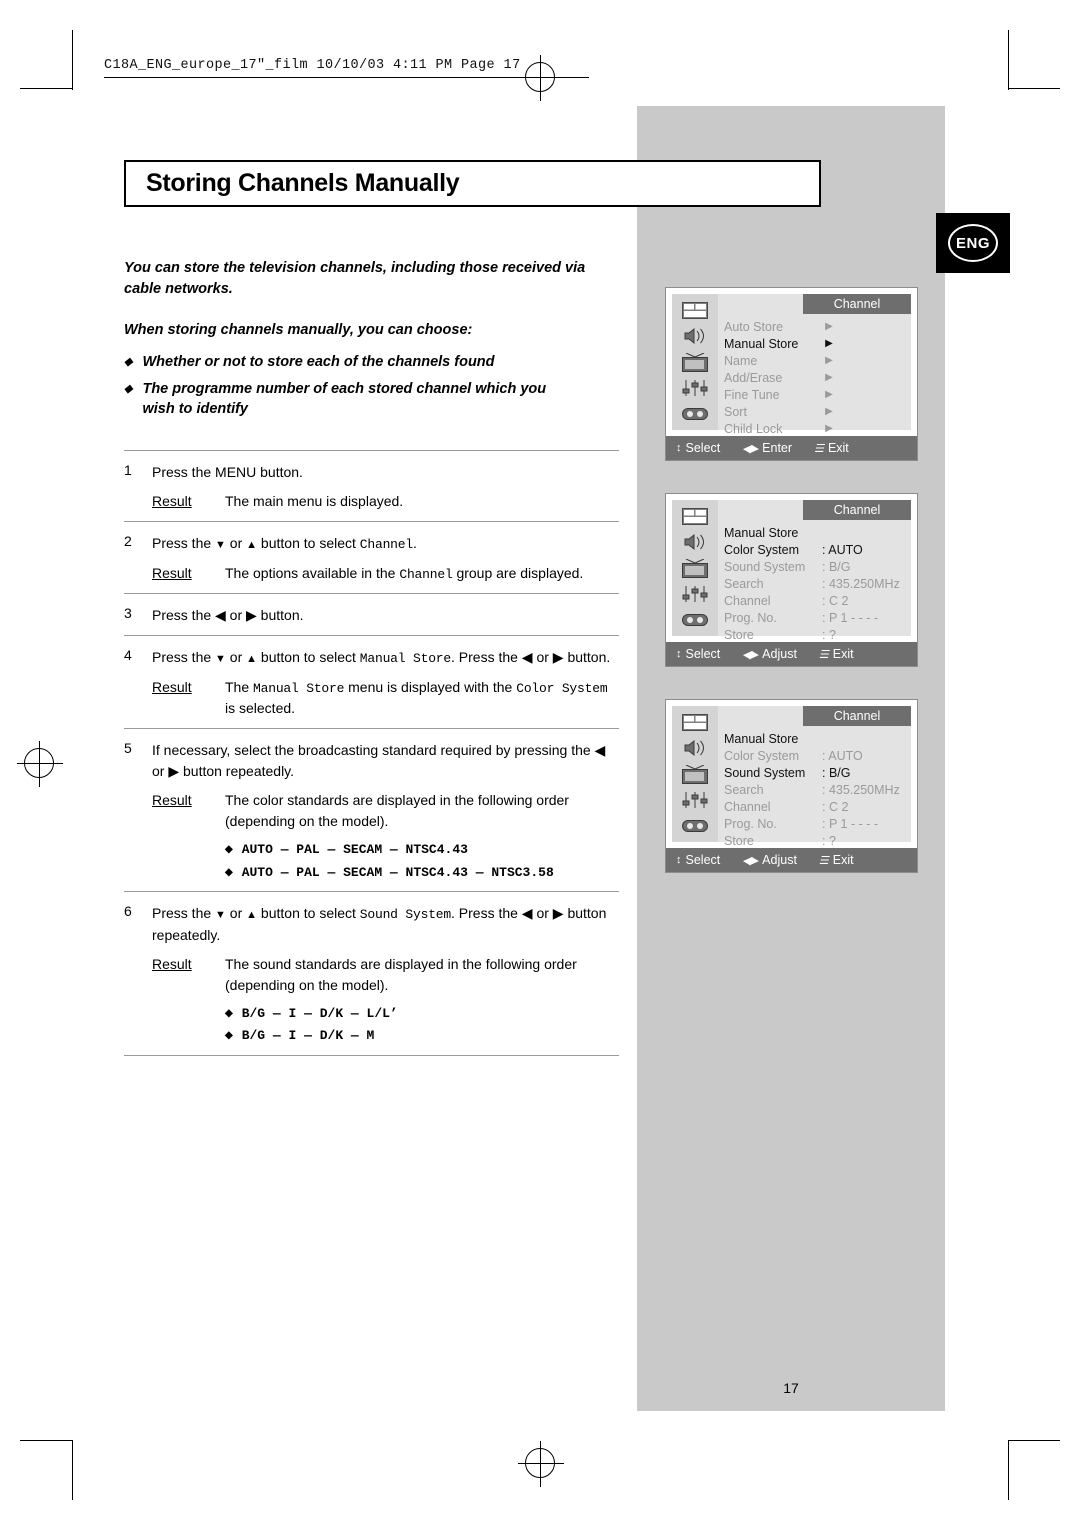 This screenshot has width=1080, height=1528. Describe the element at coordinates (816, 394) in the screenshot. I see `osd-row: Fine Tune ▶` at that location.